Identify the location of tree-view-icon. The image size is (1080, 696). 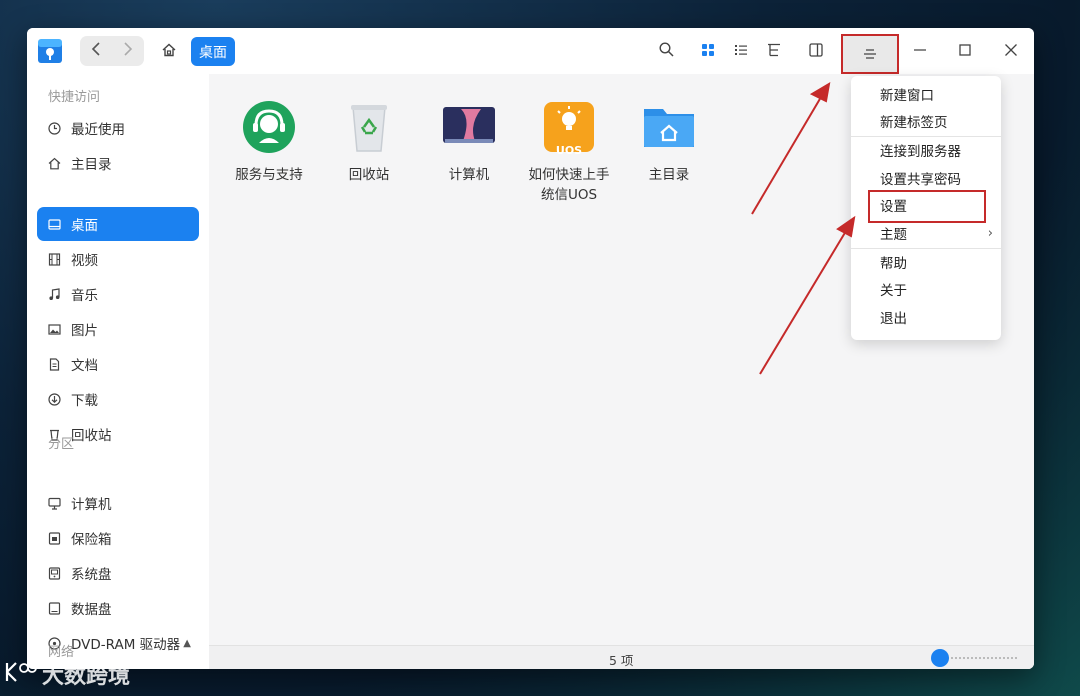
(774, 51).